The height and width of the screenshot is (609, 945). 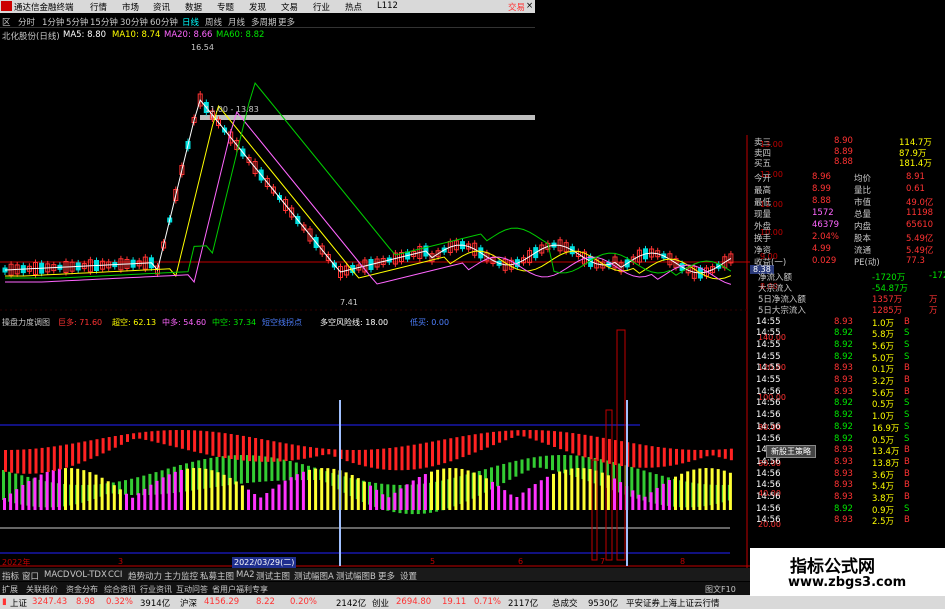 What do you see at coordinates (156, 589) in the screenshot?
I see `tab-hangye: 行业资讯` at bounding box center [156, 589].